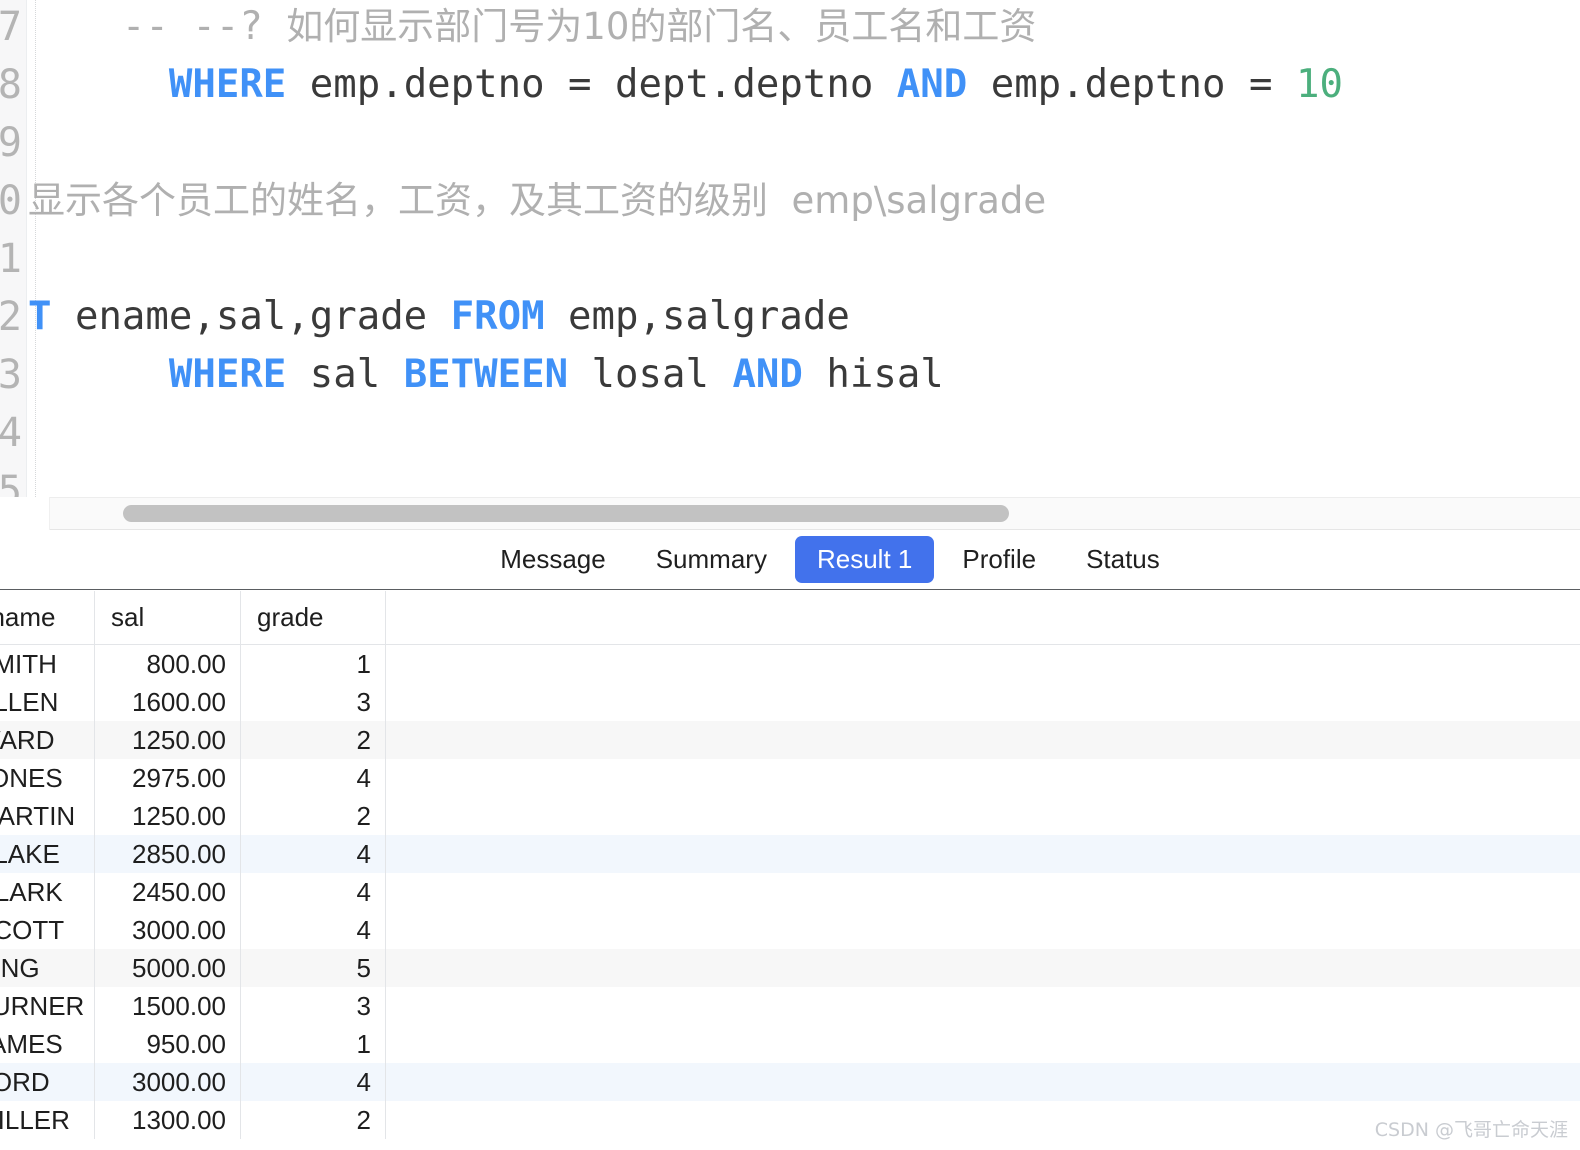 Image resolution: width=1580 pixels, height=1150 pixels. Describe the element at coordinates (11, 317) in the screenshot. I see `line-number: 2` at that location.